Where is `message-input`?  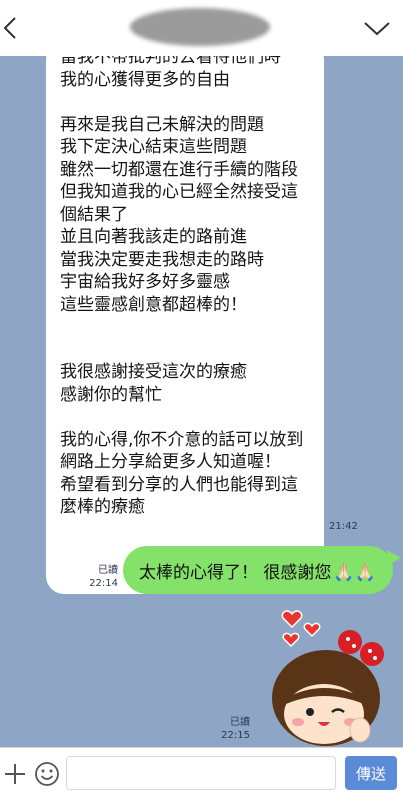 message-input is located at coordinates (201, 773).